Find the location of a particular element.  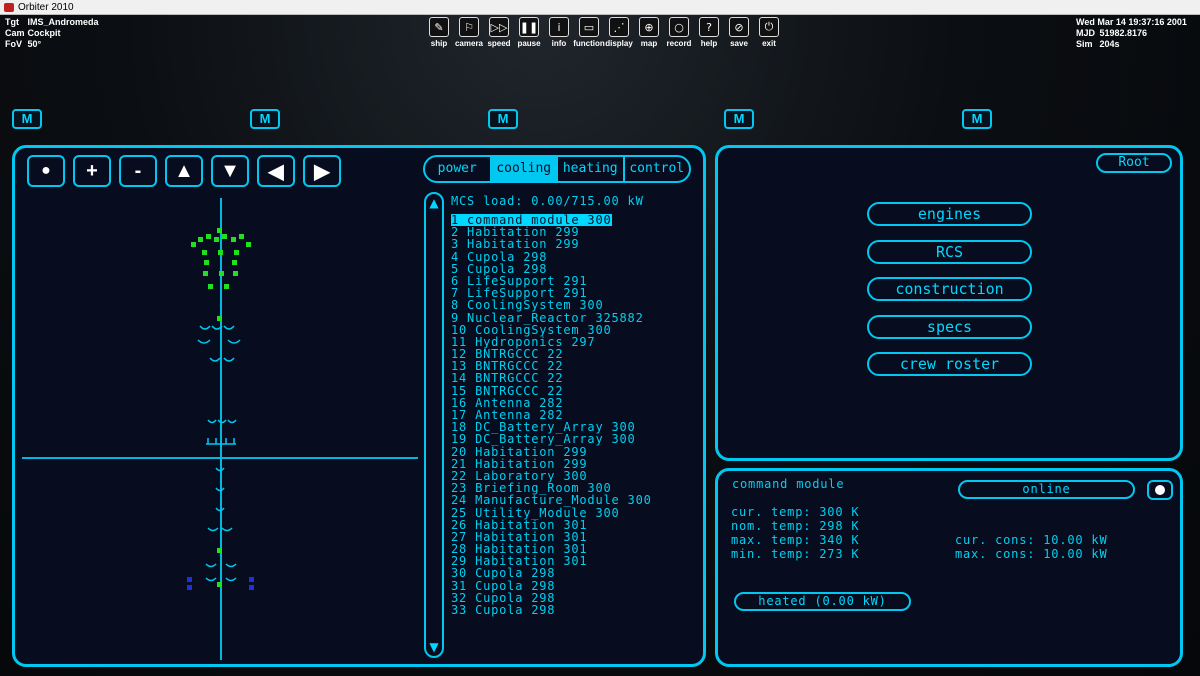

mfd-mode-button-4: M is located at coordinates (739, 119).